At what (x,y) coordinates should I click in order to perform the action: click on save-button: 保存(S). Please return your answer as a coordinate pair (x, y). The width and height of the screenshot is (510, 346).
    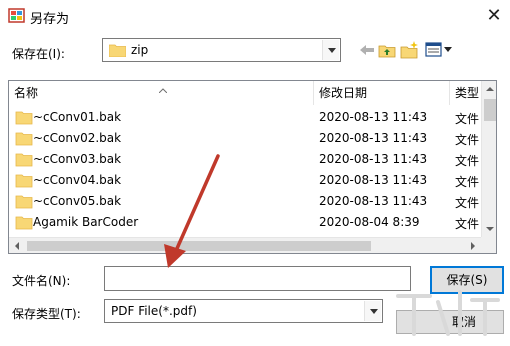
    Looking at the image, I should click on (467, 280).